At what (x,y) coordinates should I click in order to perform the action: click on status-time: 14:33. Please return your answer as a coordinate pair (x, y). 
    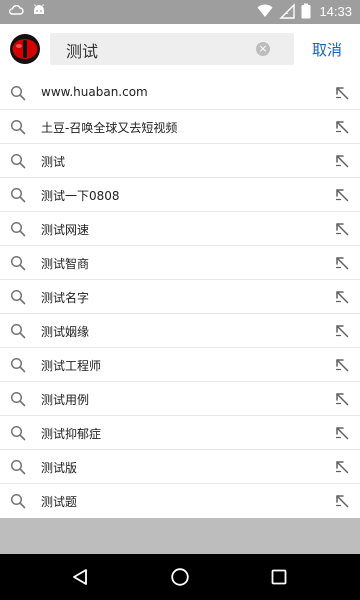
    Looking at the image, I should click on (335, 11).